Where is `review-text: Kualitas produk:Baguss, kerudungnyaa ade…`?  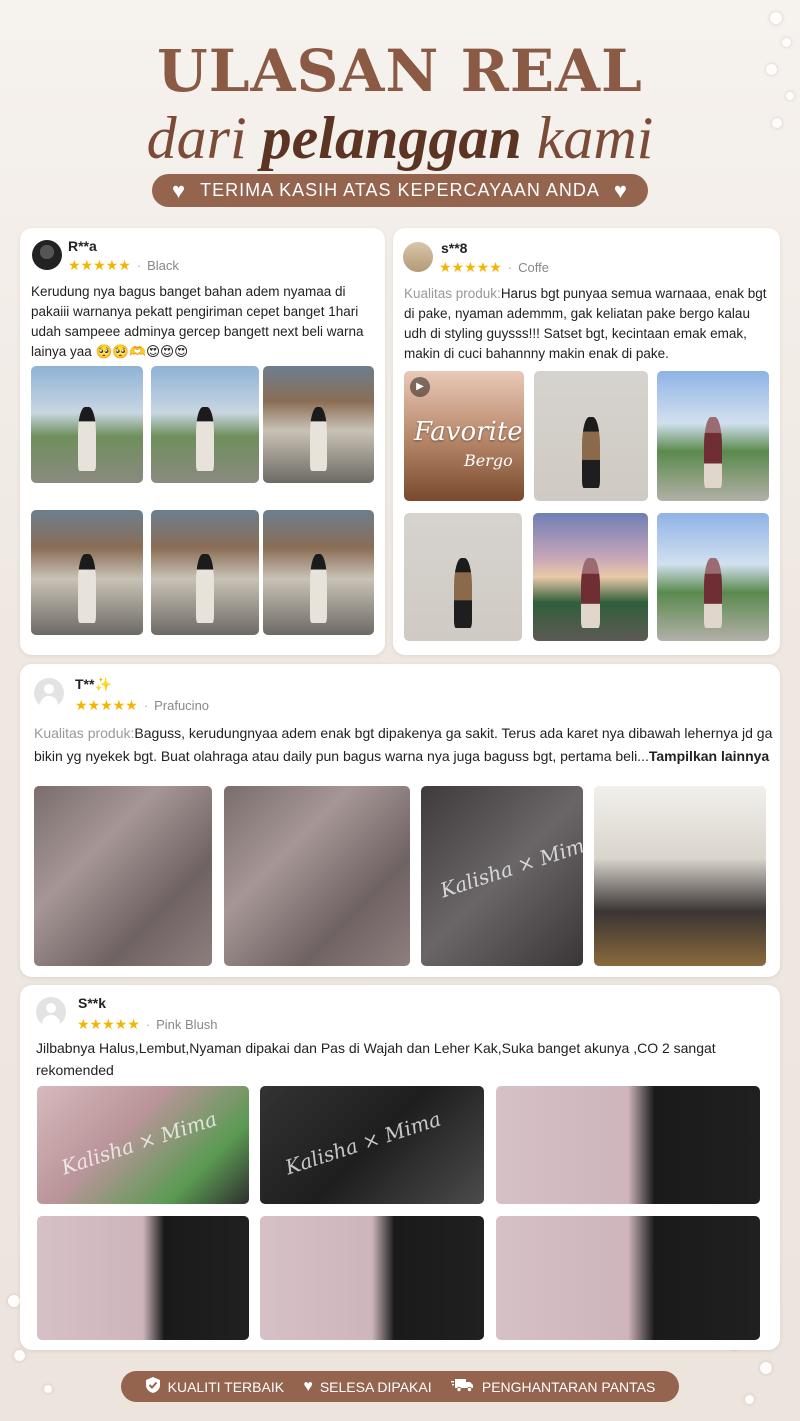
review-text: Kualitas produk:Baguss, kerudungnyaa ade… is located at coordinates (404, 745).